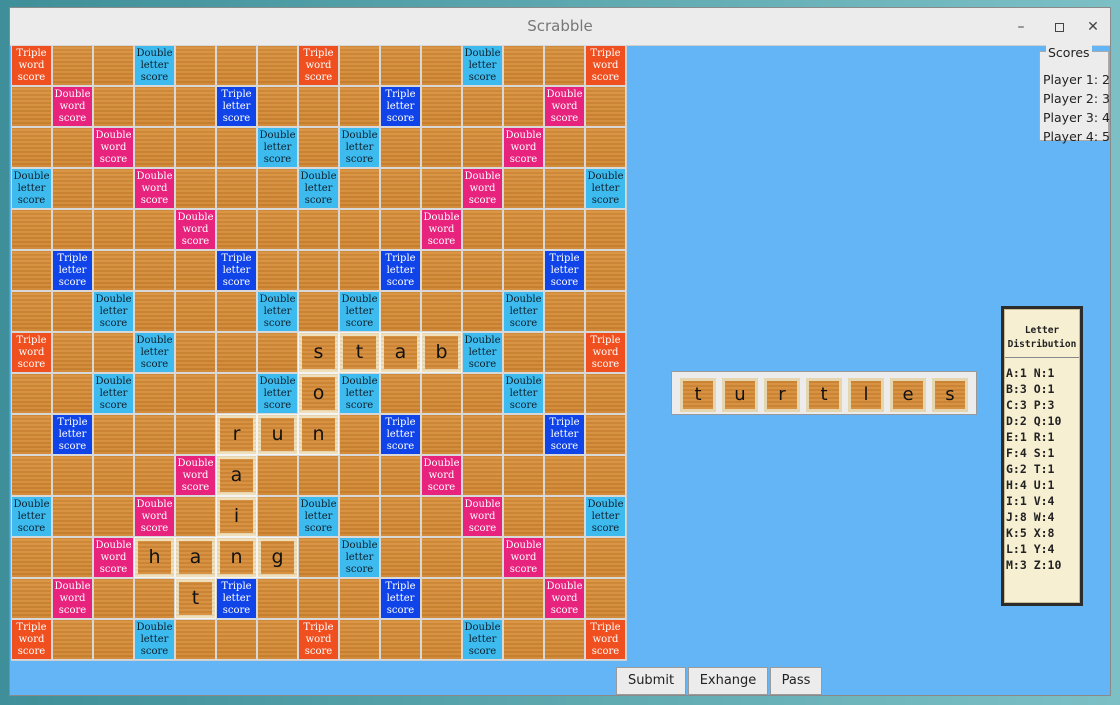  Describe the element at coordinates (277, 434) in the screenshot. I see `placed-tile: u` at that location.